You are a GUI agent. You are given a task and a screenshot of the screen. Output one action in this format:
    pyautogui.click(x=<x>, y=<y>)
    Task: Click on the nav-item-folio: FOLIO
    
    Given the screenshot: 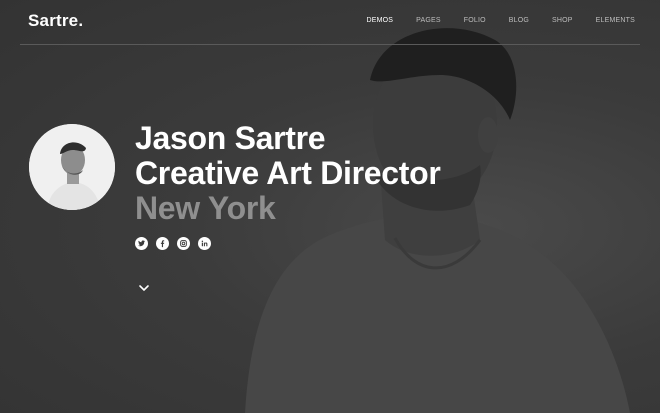 What is the action you would take?
    pyautogui.click(x=475, y=20)
    